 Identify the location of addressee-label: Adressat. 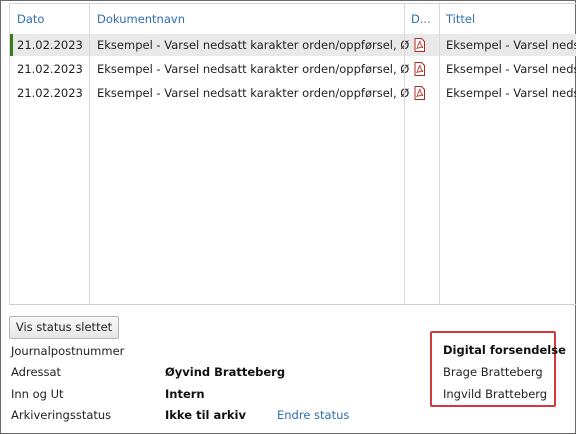
(36, 372).